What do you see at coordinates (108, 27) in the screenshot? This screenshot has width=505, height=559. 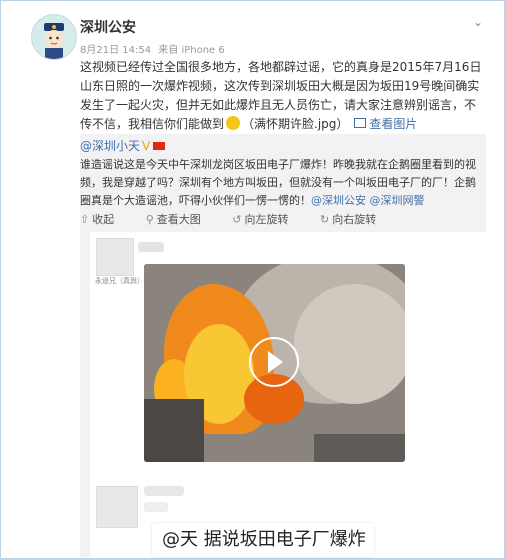 I see `post-author: 深圳公安` at bounding box center [108, 27].